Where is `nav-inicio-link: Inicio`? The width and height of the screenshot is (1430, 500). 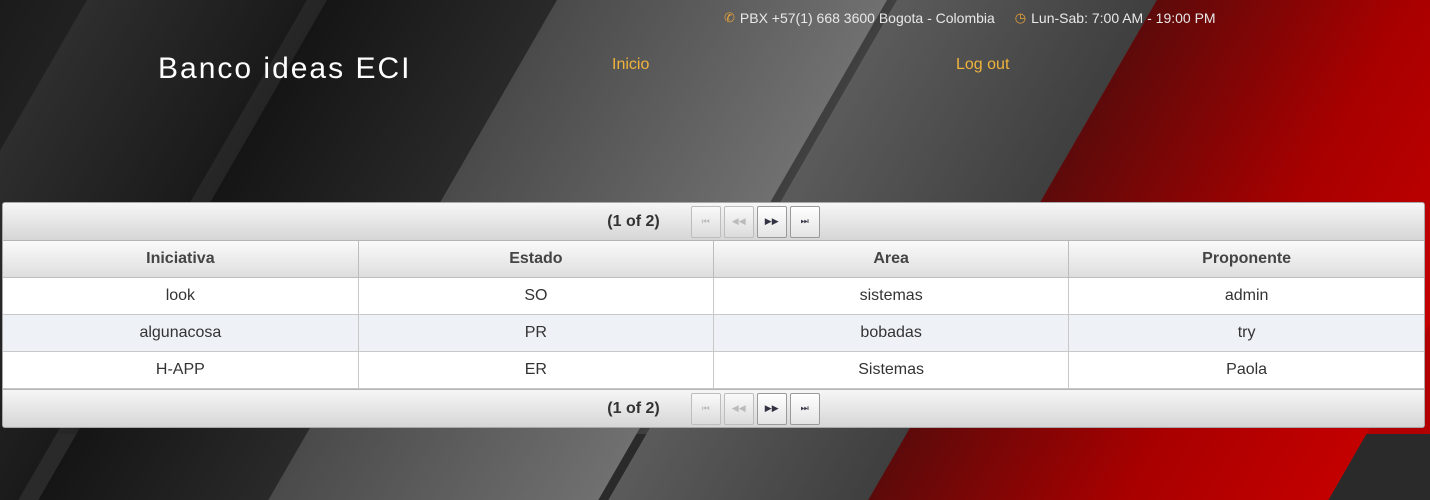
nav-inicio-link: Inicio is located at coordinates (630, 65).